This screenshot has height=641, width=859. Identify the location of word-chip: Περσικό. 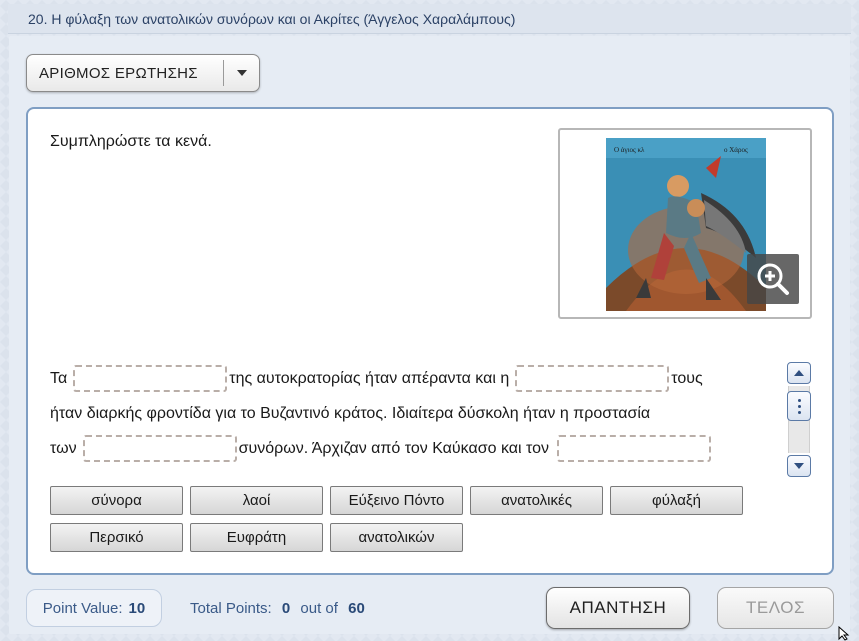
(116, 537).